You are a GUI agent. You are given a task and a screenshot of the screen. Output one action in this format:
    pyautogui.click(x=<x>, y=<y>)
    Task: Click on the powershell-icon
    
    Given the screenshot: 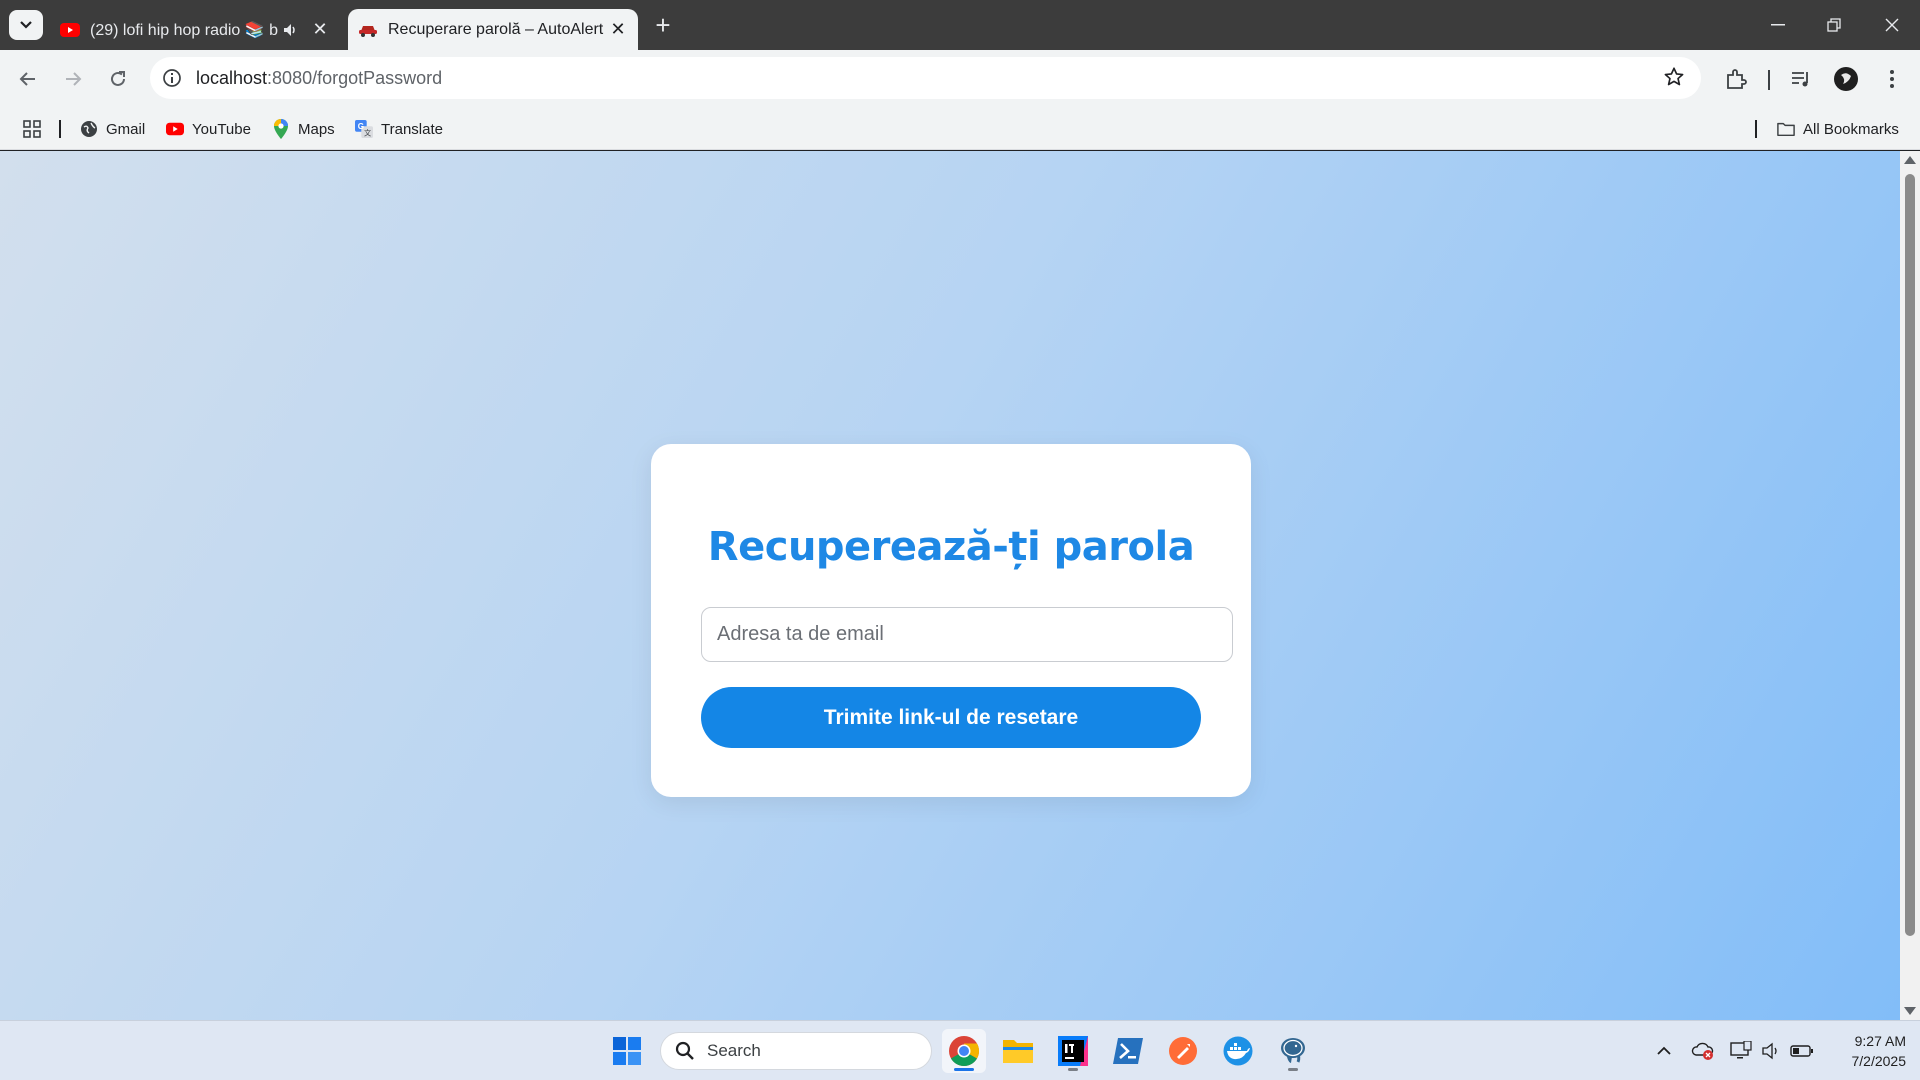 What is the action you would take?
    pyautogui.click(x=1128, y=1051)
    